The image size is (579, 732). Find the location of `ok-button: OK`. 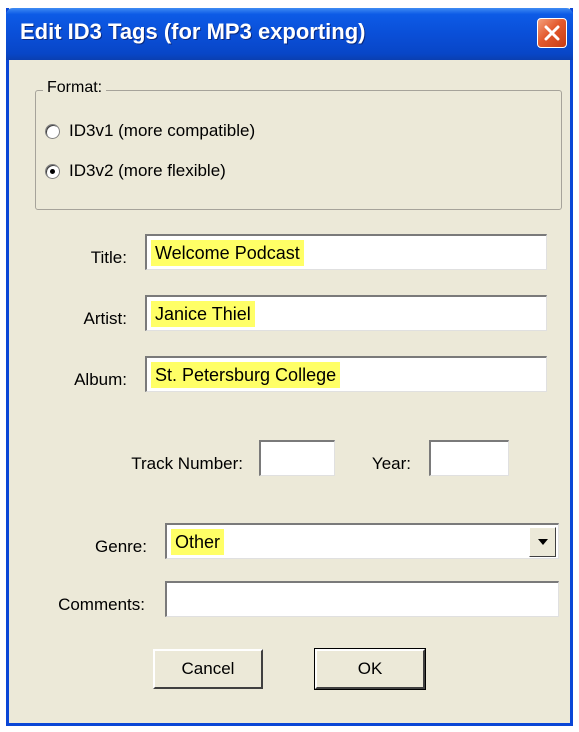

ok-button: OK is located at coordinates (370, 669).